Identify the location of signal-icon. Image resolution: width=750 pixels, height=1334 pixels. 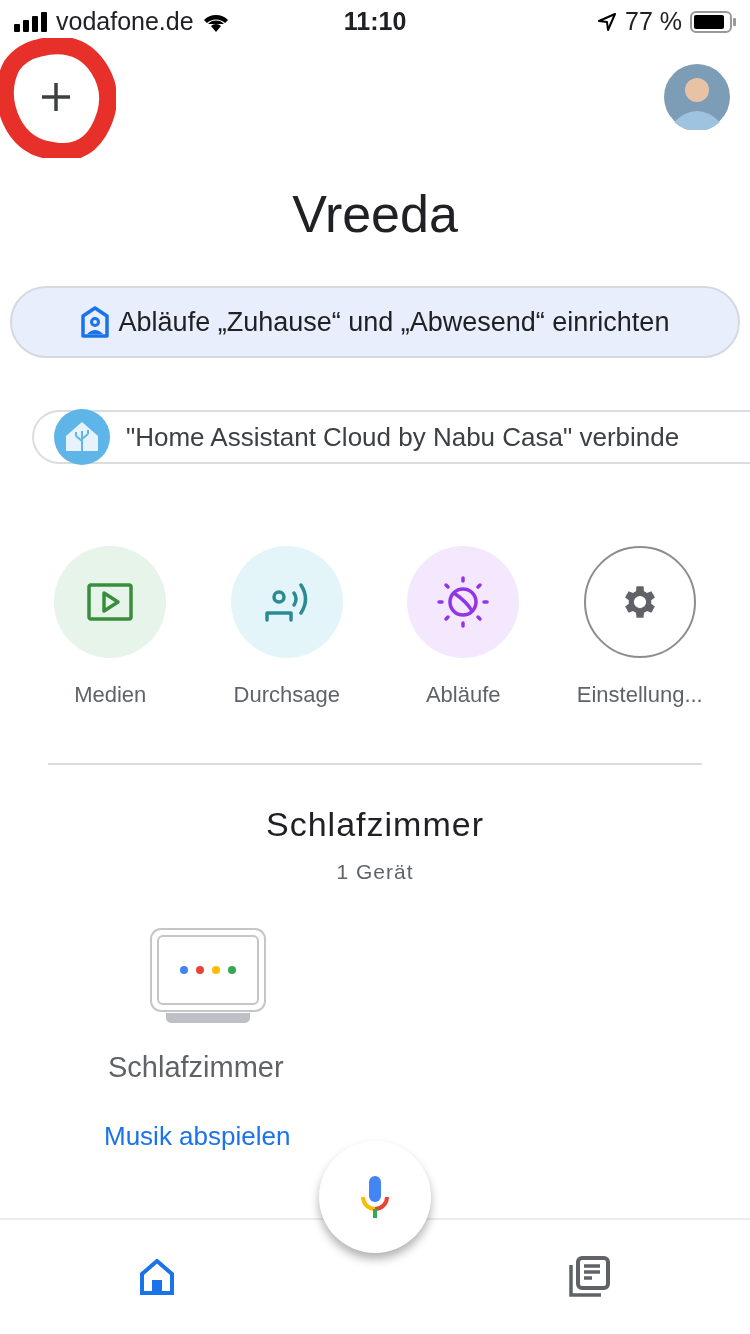
(31, 22).